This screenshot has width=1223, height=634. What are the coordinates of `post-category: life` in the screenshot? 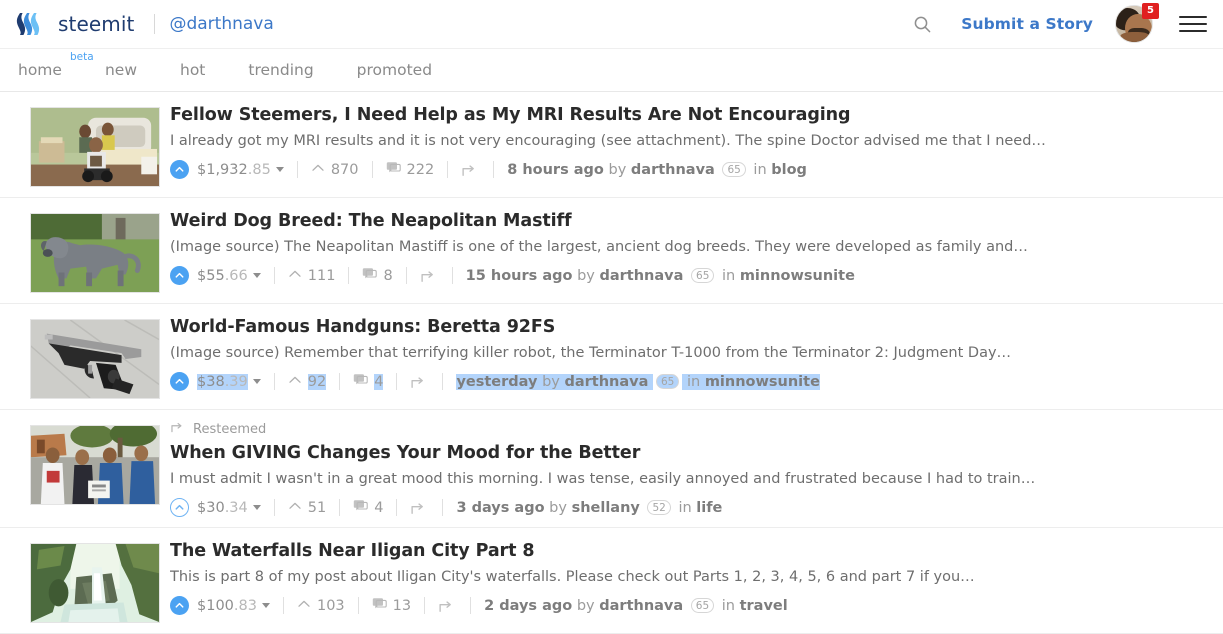 It's located at (709, 508).